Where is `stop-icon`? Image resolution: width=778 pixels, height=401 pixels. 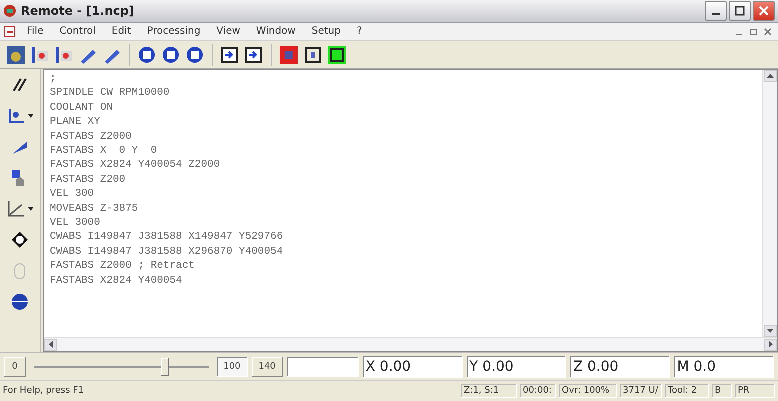
stop-icon is located at coordinates (289, 54).